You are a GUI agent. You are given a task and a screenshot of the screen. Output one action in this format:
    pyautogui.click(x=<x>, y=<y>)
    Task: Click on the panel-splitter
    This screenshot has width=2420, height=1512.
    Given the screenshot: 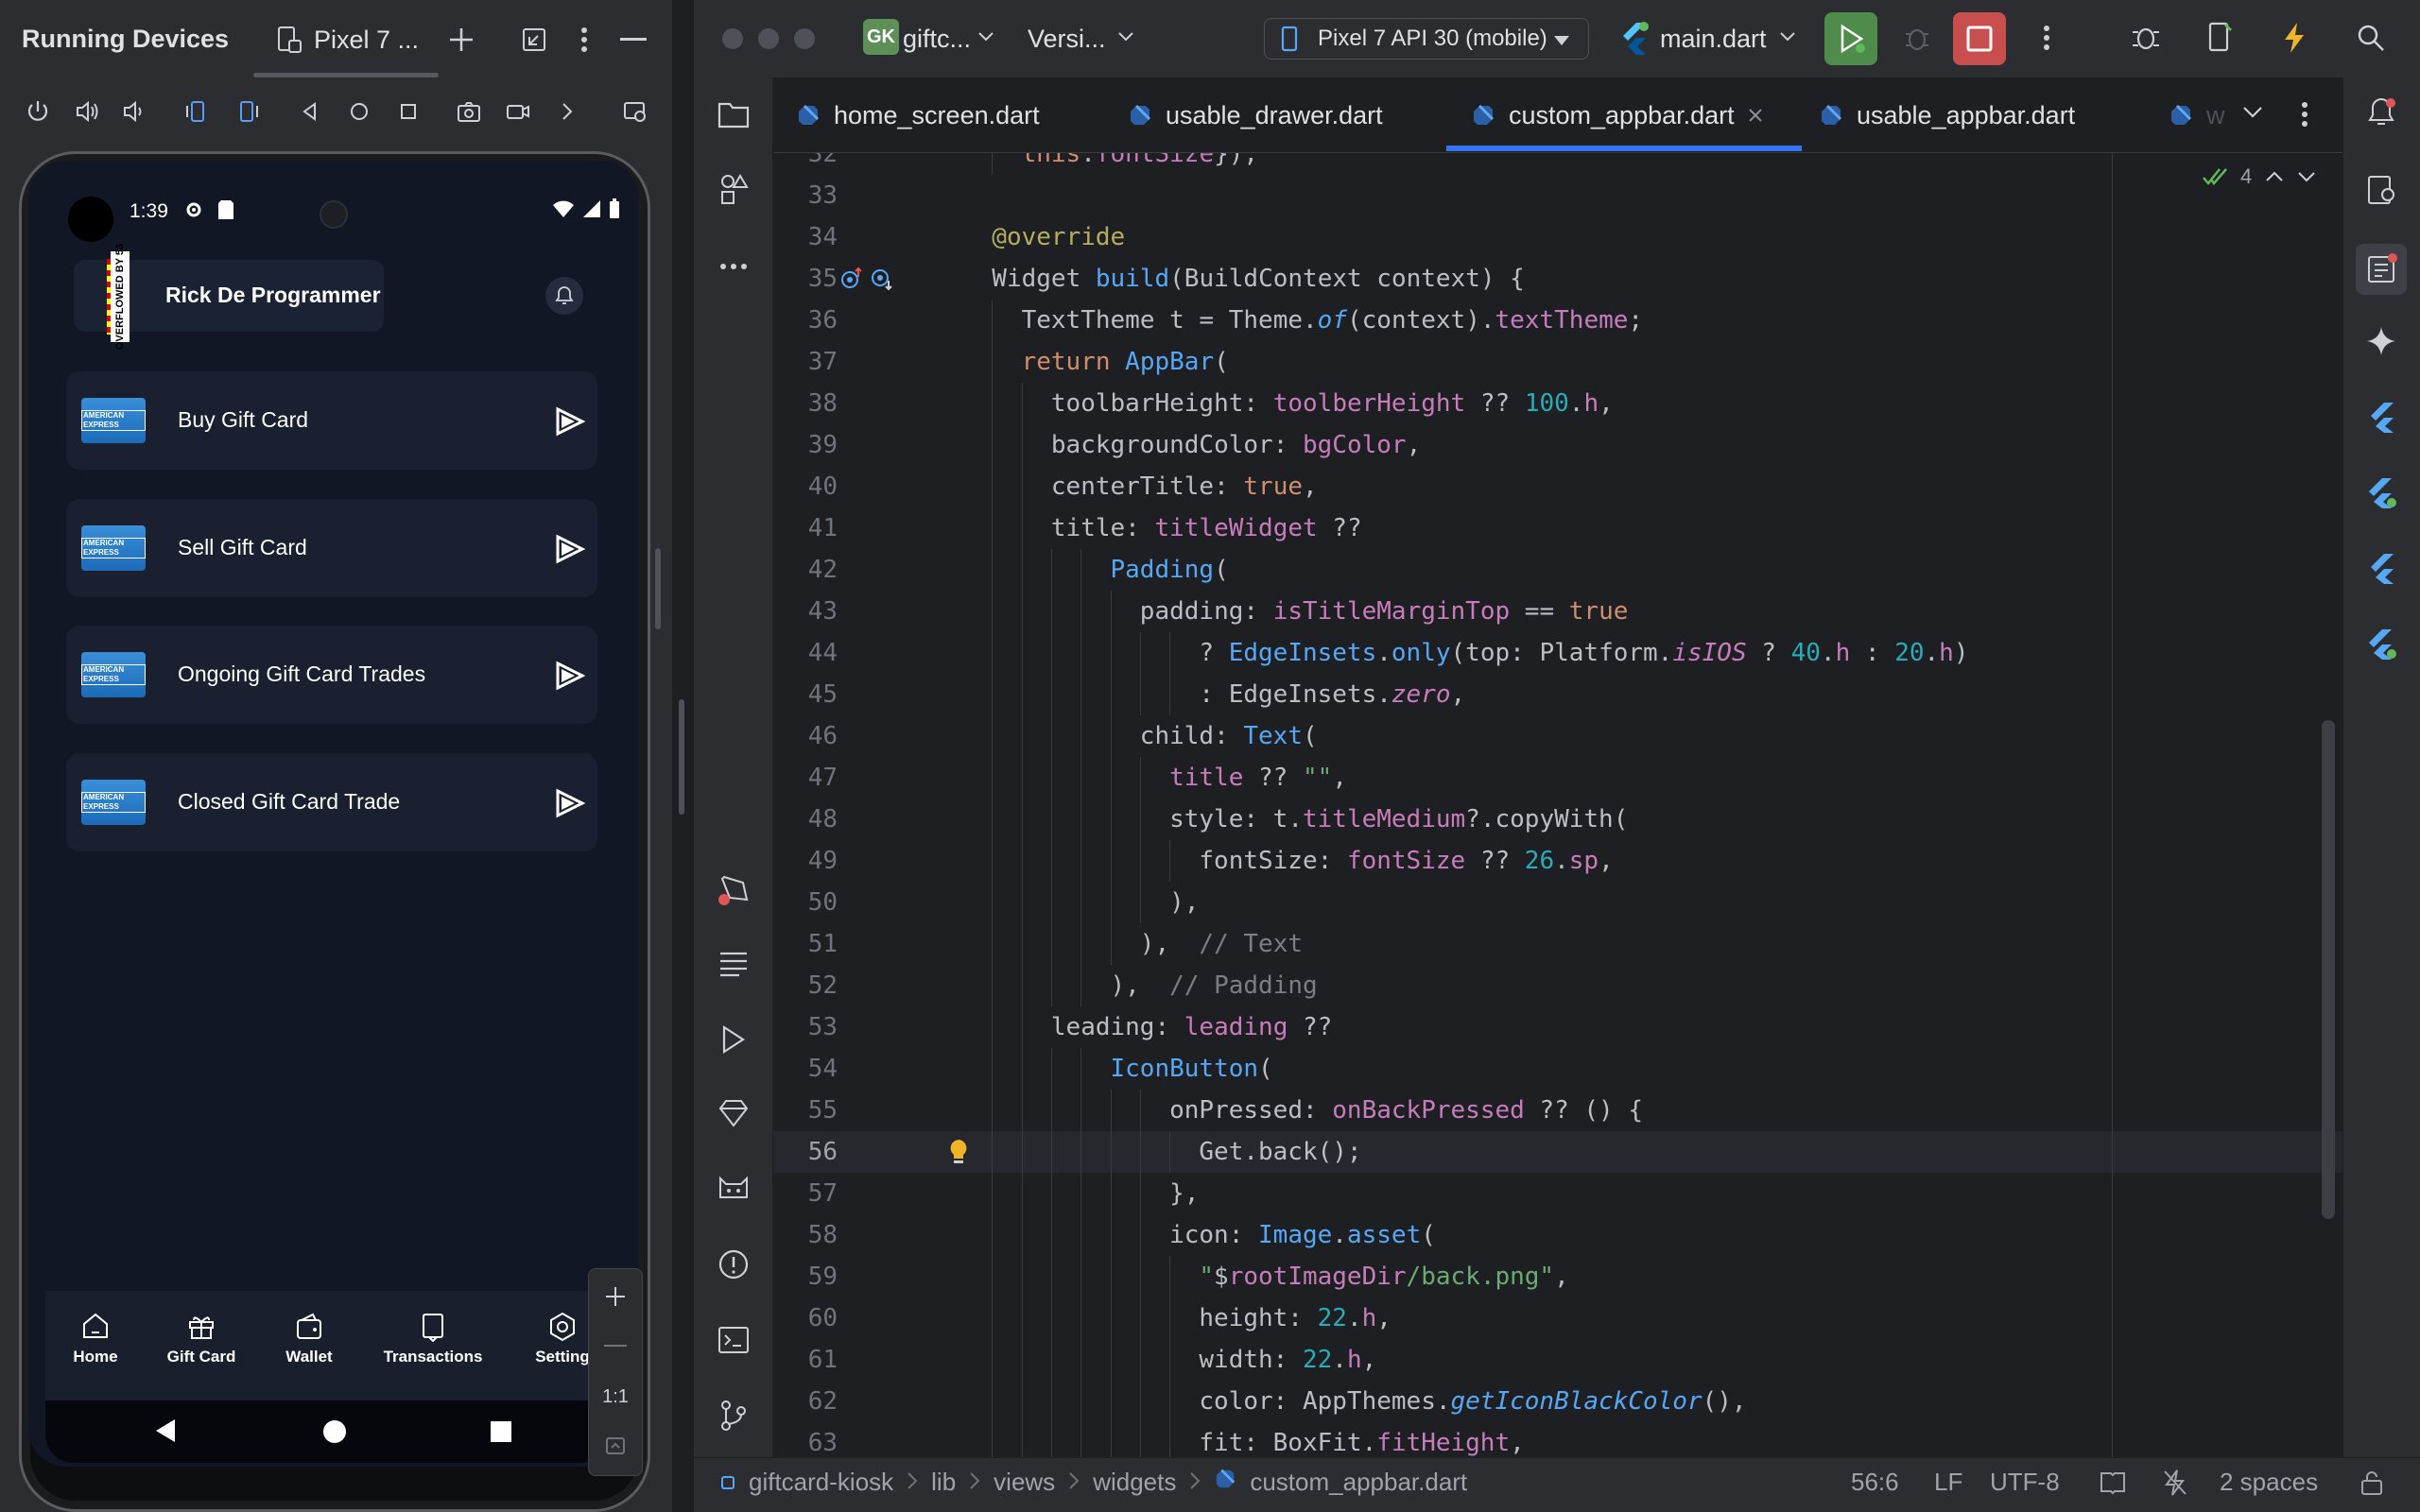 What is the action you would take?
    pyautogui.click(x=681, y=757)
    